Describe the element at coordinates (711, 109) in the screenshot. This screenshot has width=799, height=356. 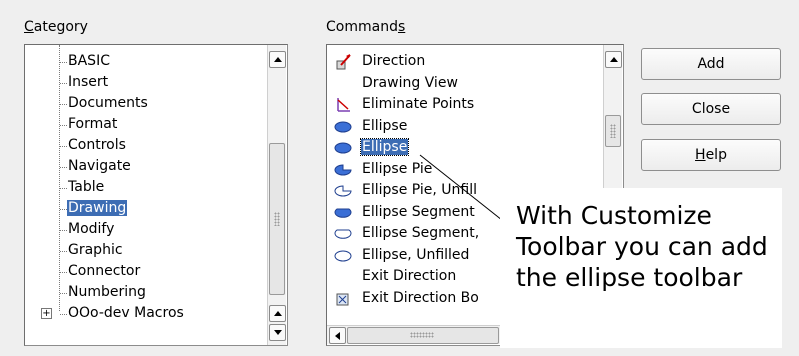
I see `close-button: Close` at that location.